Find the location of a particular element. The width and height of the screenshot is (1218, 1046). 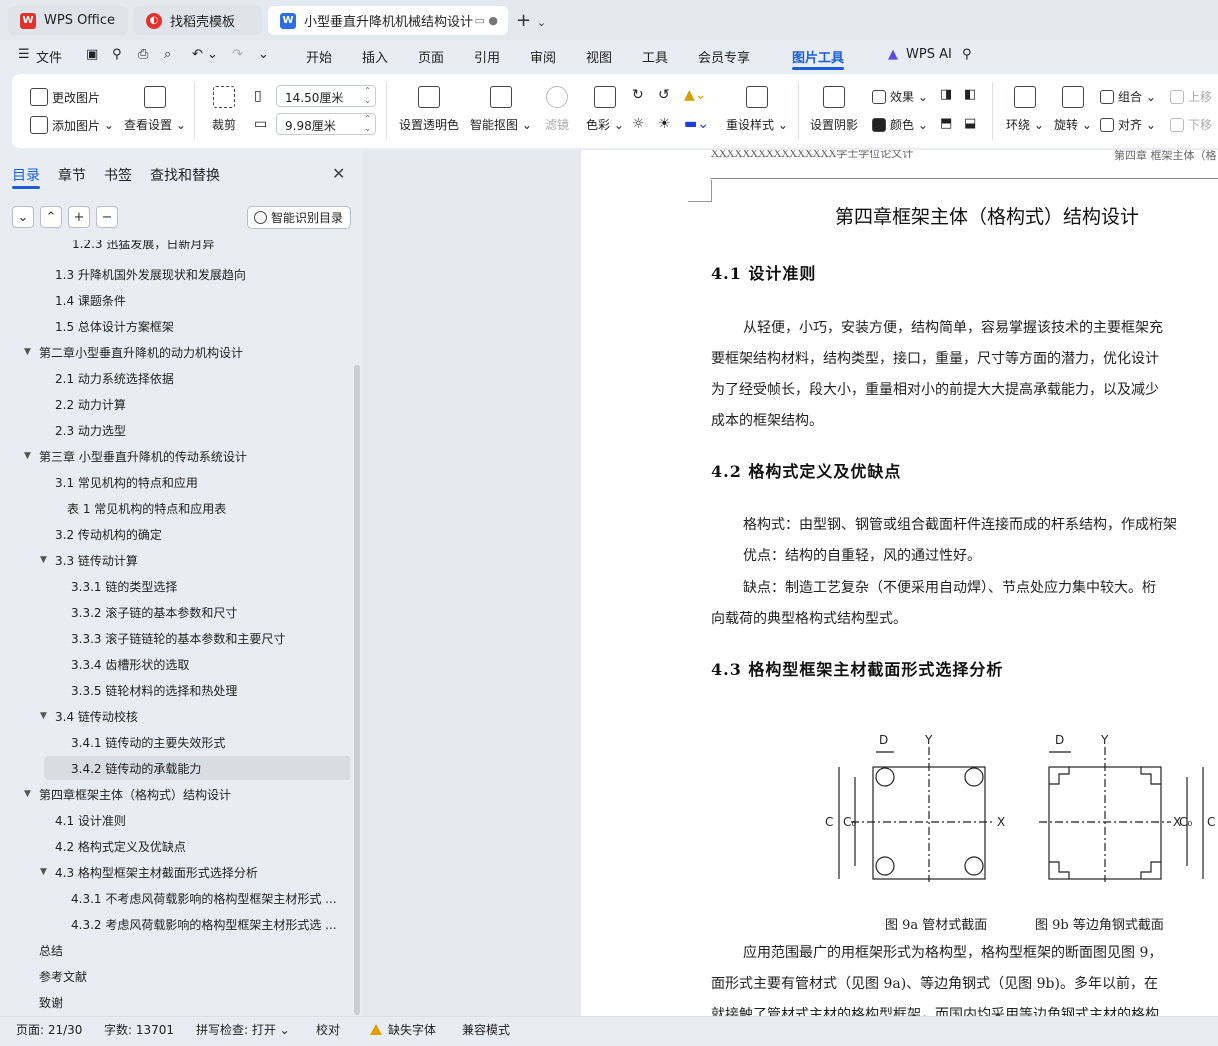

bring-forward-icon: ◨ is located at coordinates (946, 94).